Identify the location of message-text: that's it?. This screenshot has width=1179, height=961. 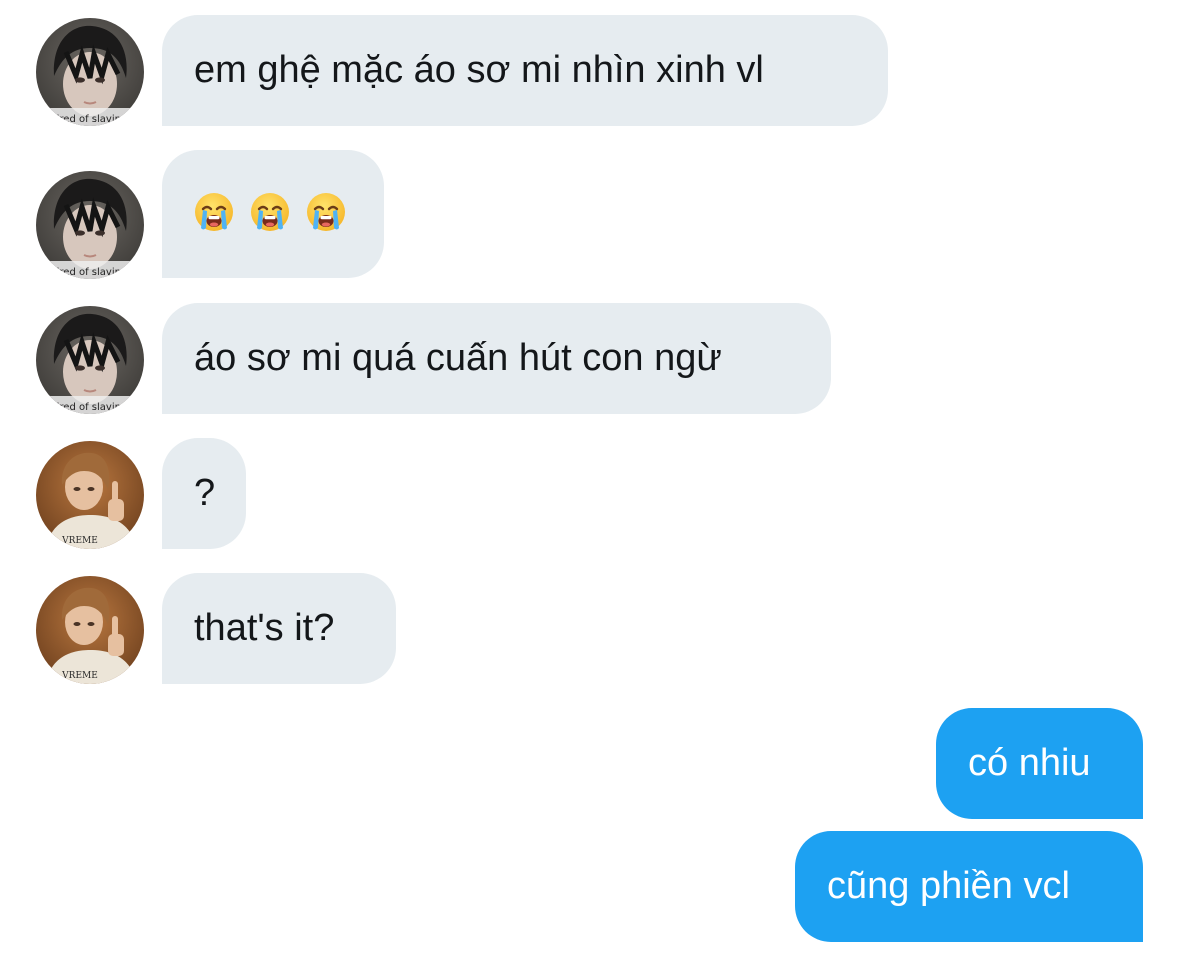
(264, 628).